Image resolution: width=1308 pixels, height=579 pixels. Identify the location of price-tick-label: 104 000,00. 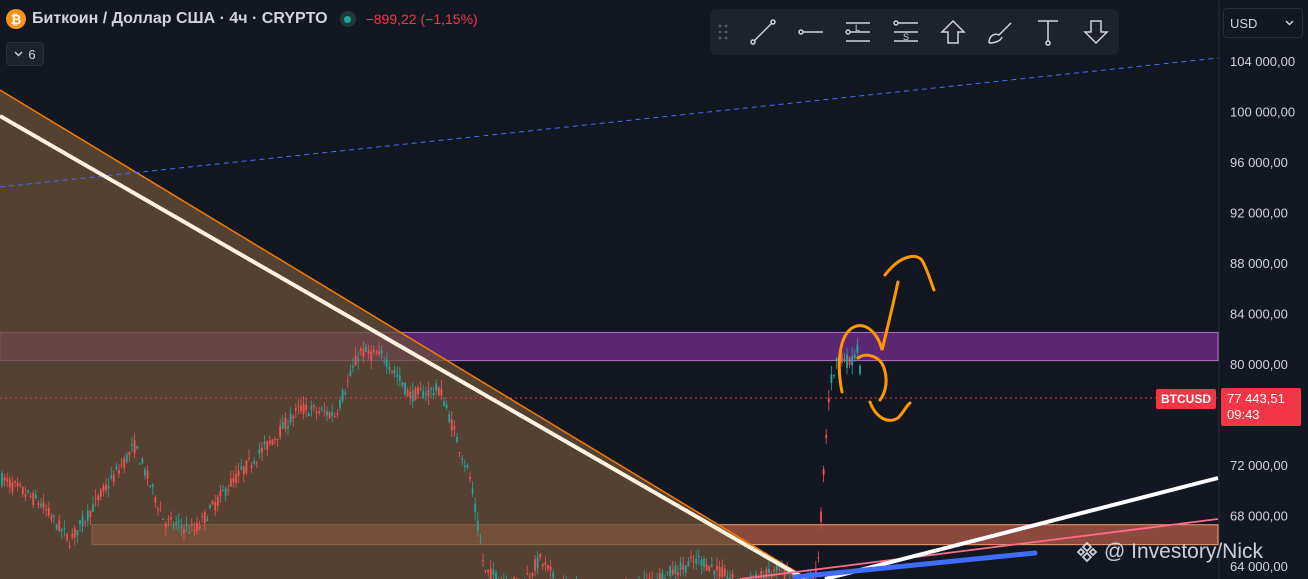
(1262, 61).